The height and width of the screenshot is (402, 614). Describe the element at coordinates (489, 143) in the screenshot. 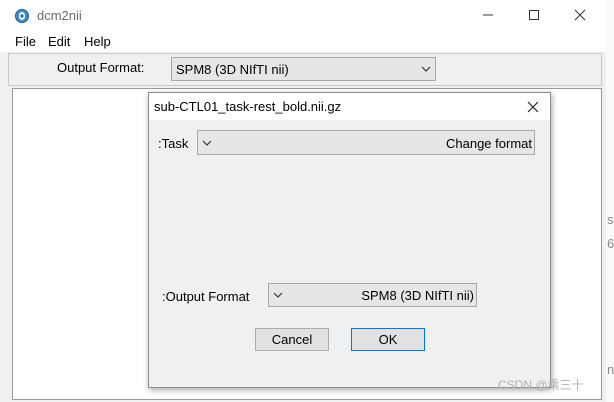

I see `task-value: Change format` at that location.